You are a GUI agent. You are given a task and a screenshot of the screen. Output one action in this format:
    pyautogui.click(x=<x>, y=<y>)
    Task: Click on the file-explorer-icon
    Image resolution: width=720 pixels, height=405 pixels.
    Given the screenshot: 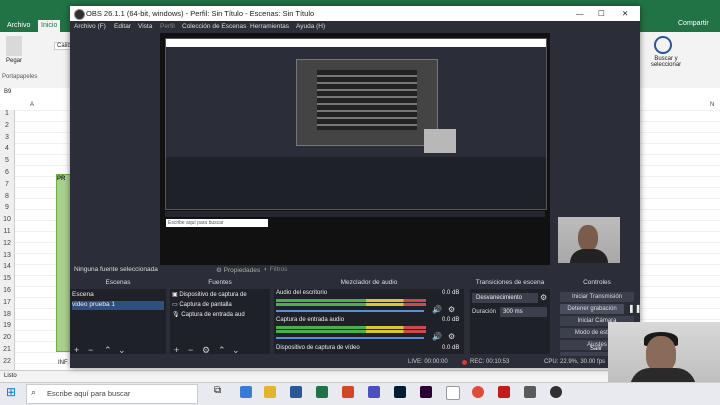 What is the action you would take?
    pyautogui.click(x=270, y=392)
    